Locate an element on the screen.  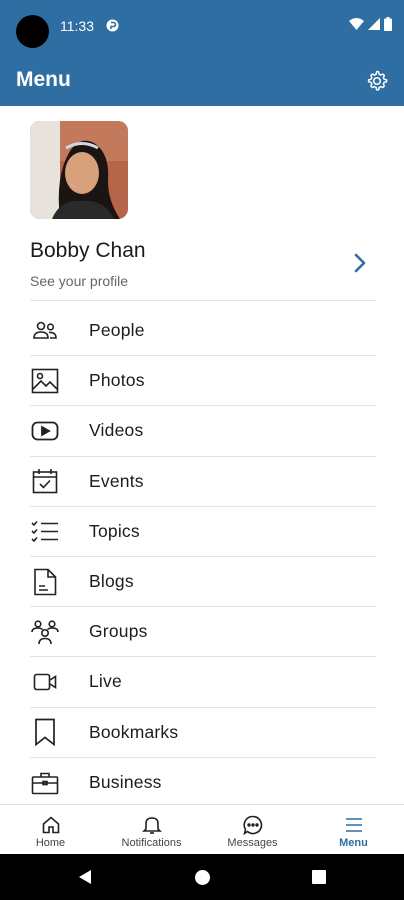
bell-icon is located at coordinates (152, 825).